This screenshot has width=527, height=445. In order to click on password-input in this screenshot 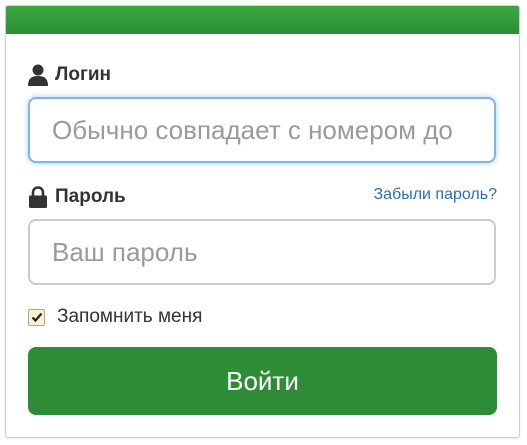, I will do `click(262, 252)`.